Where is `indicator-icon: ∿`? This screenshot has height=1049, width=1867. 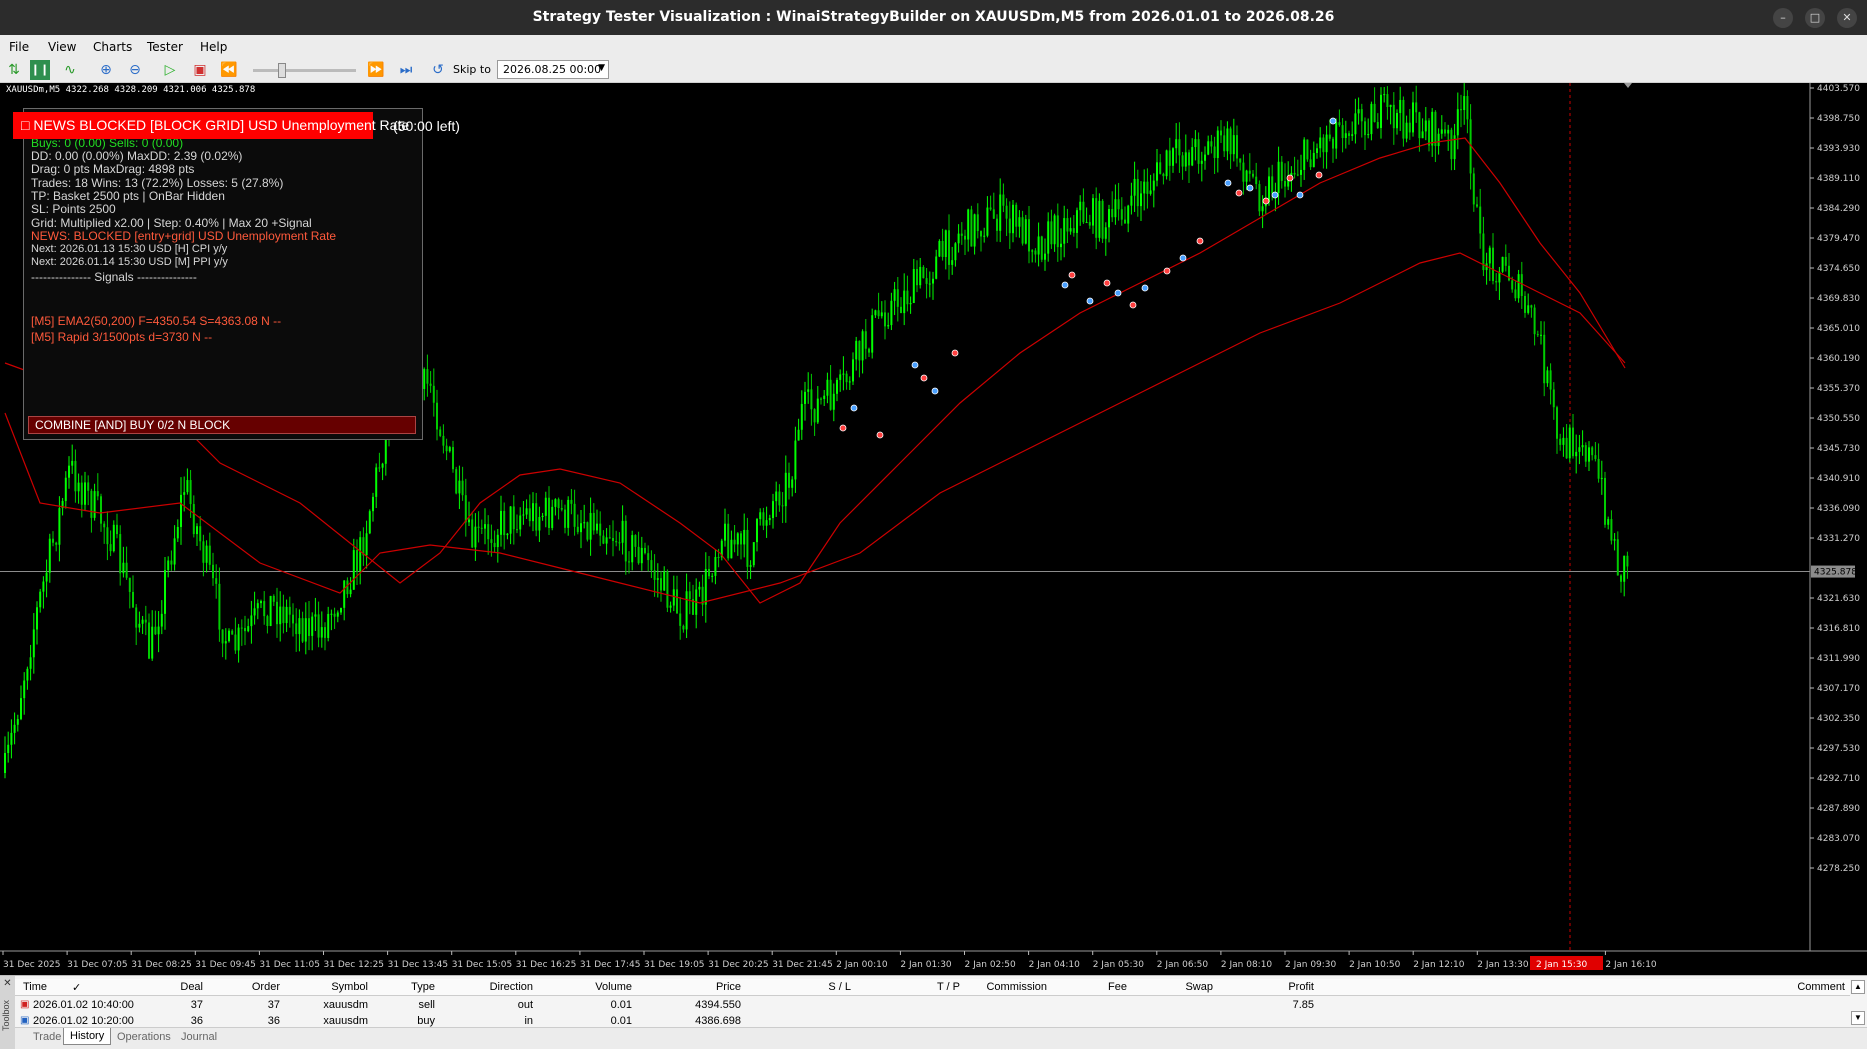 indicator-icon: ∿ is located at coordinates (70, 70).